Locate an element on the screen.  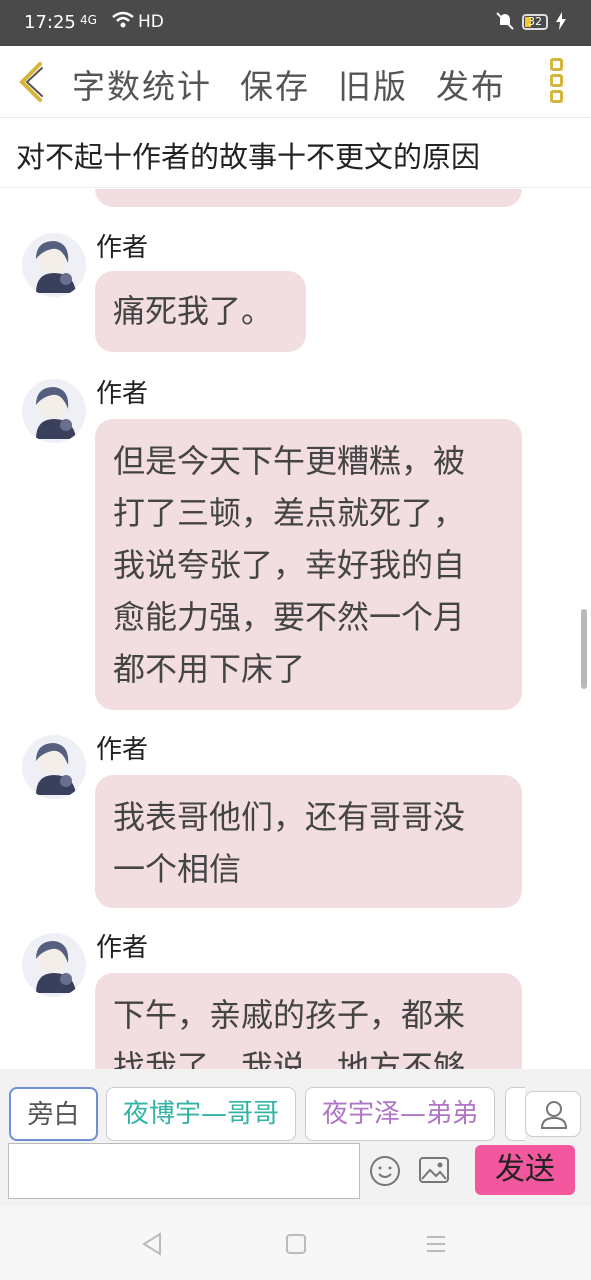
message-bubble: 痛死我了。 is located at coordinates (200, 311).